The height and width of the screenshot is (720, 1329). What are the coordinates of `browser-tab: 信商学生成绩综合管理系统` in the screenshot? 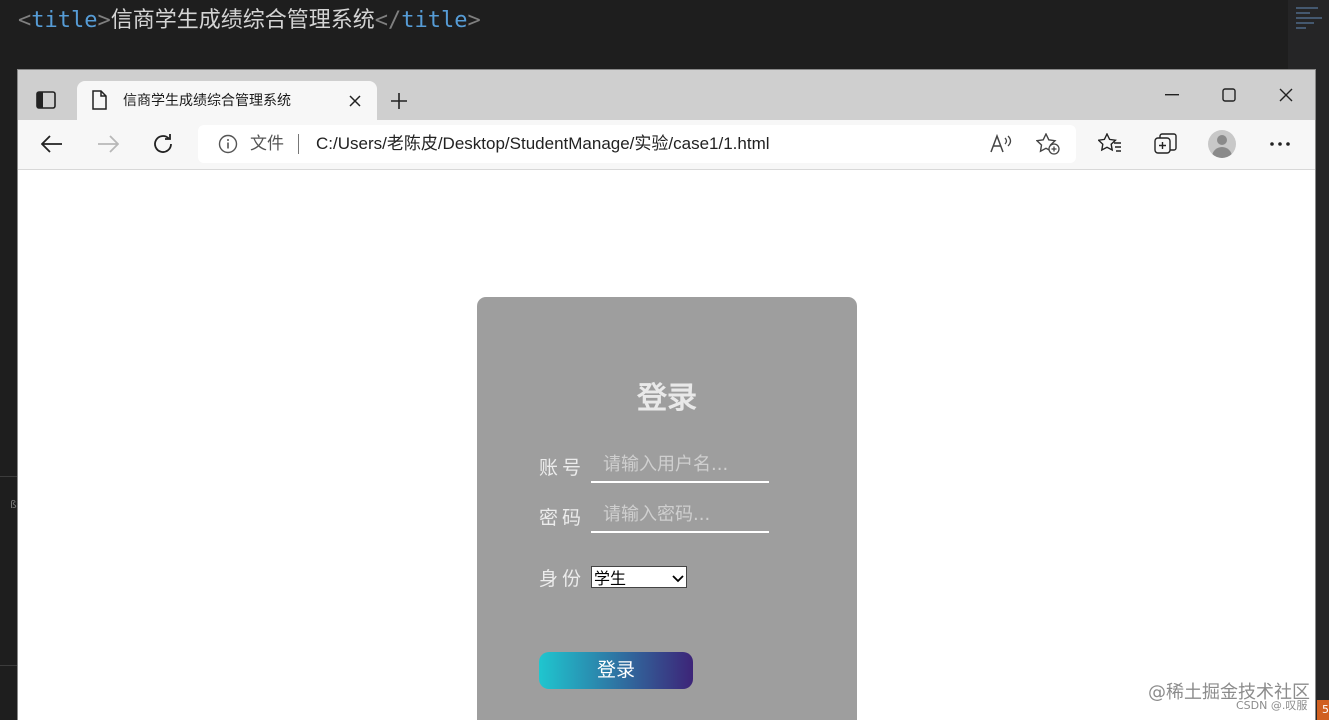 It's located at (227, 100).